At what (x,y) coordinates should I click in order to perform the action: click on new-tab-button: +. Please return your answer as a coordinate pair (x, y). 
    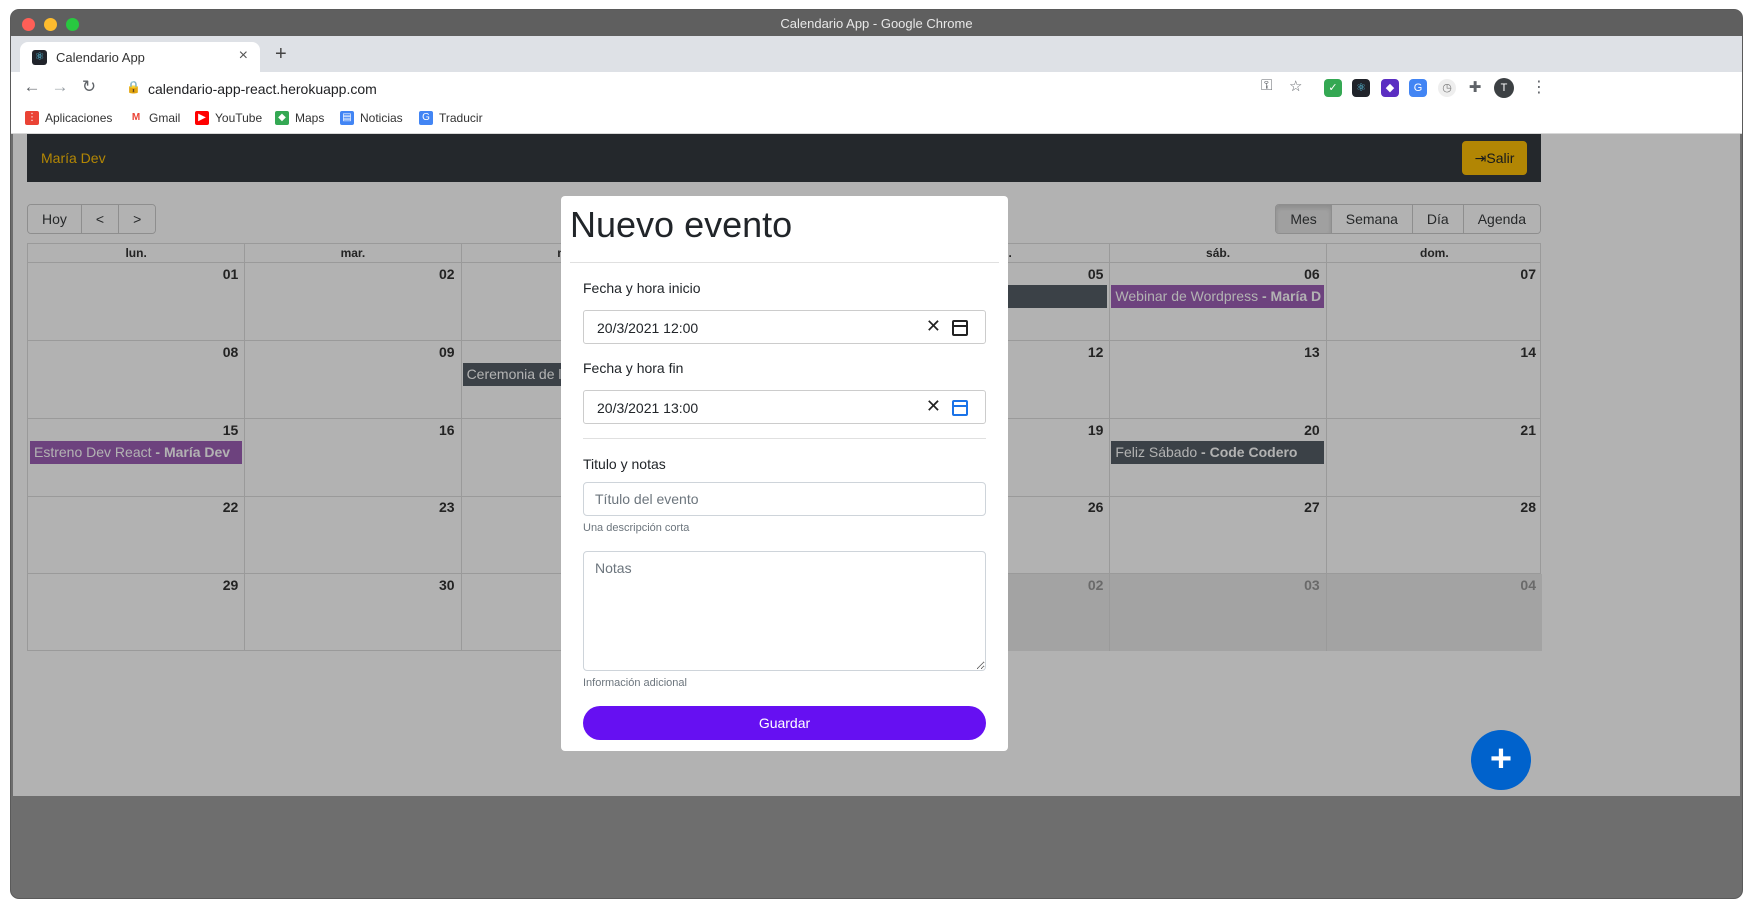
    Looking at the image, I should click on (281, 54).